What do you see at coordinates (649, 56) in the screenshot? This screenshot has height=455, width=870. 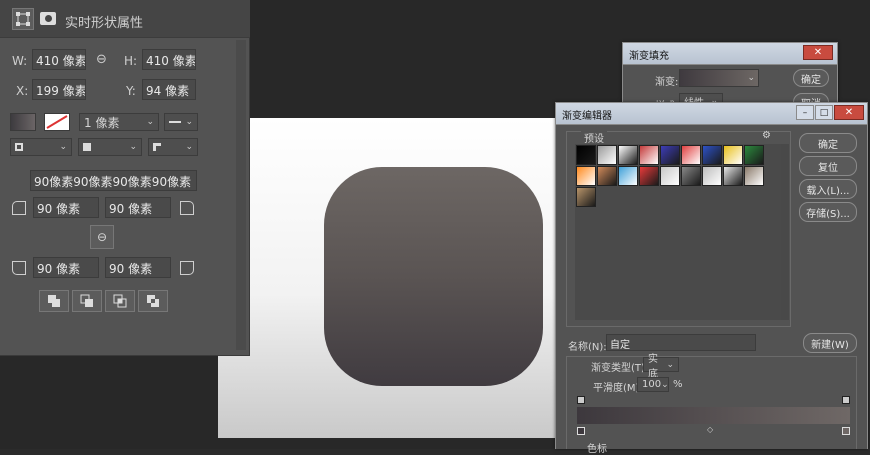 I see `dialog-title: 渐变填充` at bounding box center [649, 56].